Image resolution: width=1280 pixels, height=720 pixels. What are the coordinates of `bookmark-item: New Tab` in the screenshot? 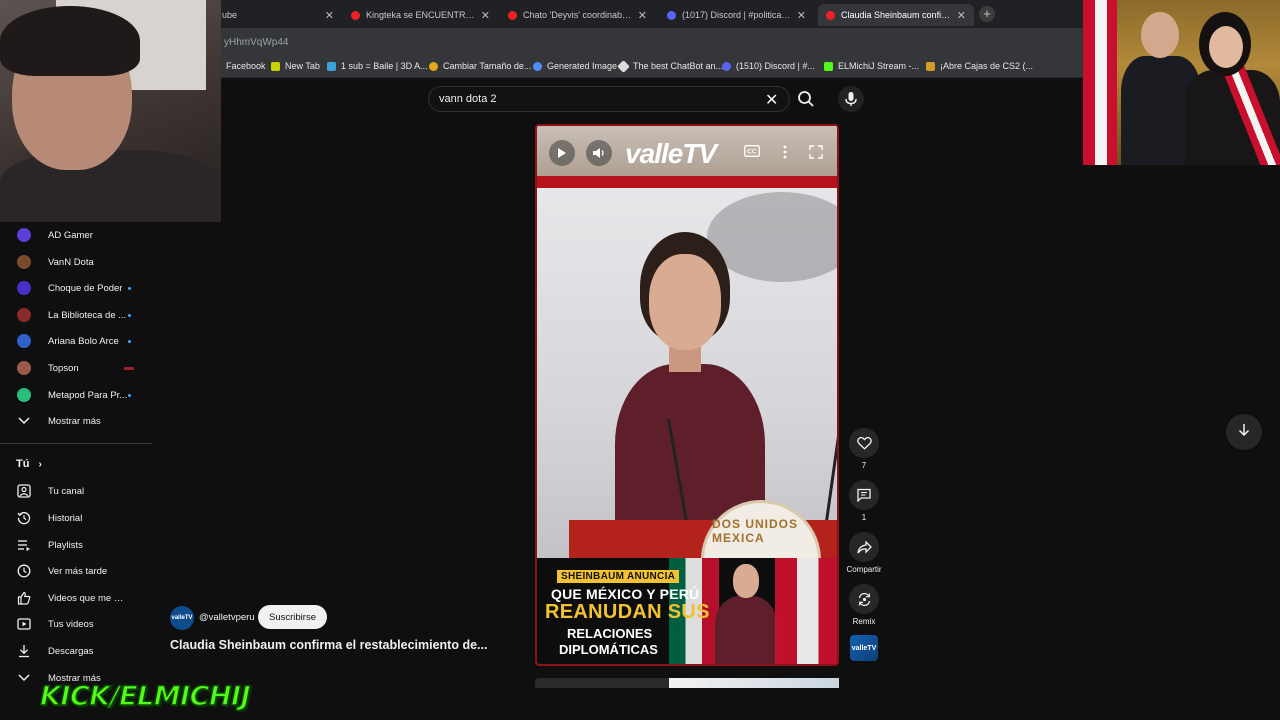 It's located at (295, 66).